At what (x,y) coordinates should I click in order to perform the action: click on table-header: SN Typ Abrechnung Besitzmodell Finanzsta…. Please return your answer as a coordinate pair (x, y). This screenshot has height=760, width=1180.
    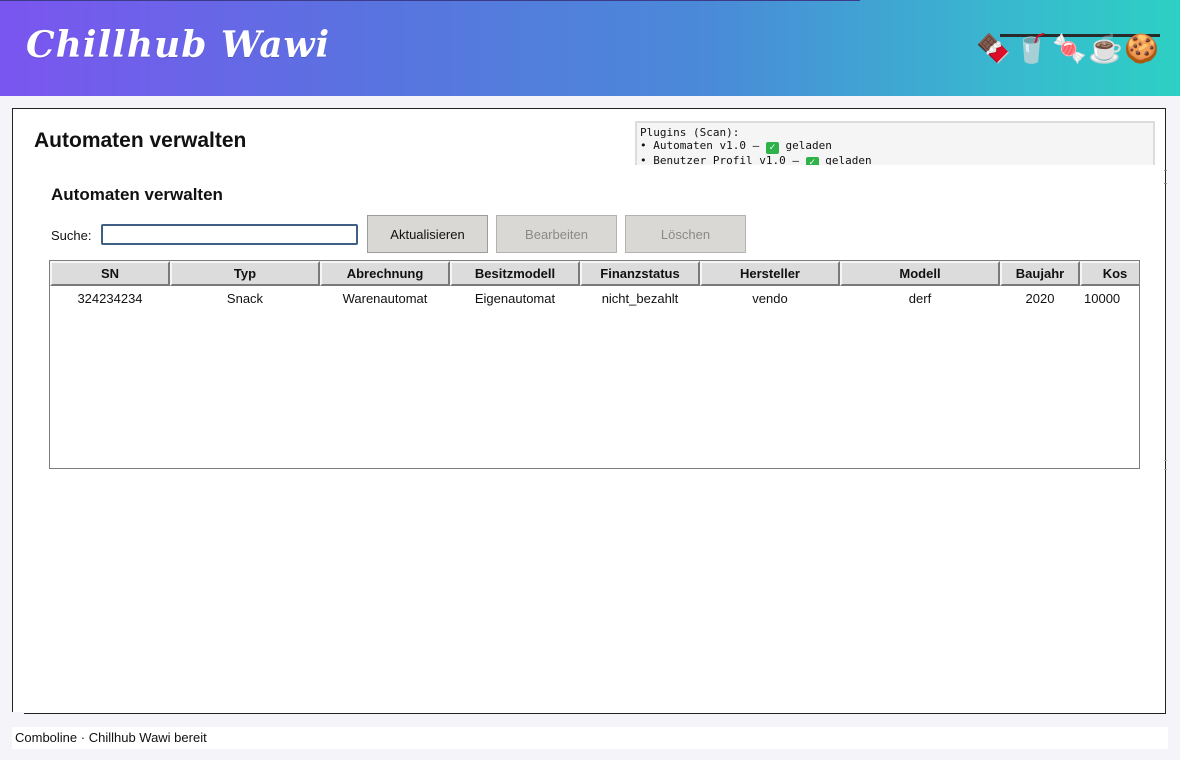
    Looking at the image, I should click on (594, 274).